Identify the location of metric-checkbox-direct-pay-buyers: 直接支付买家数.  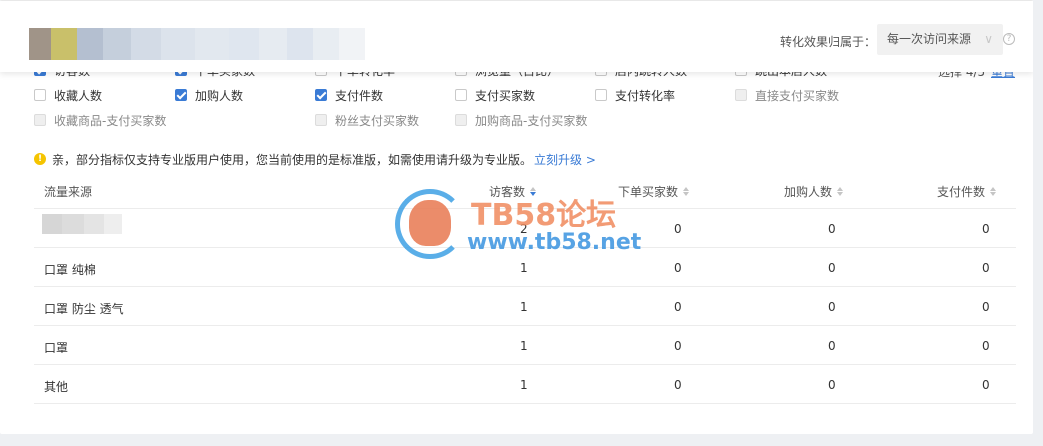
(787, 95).